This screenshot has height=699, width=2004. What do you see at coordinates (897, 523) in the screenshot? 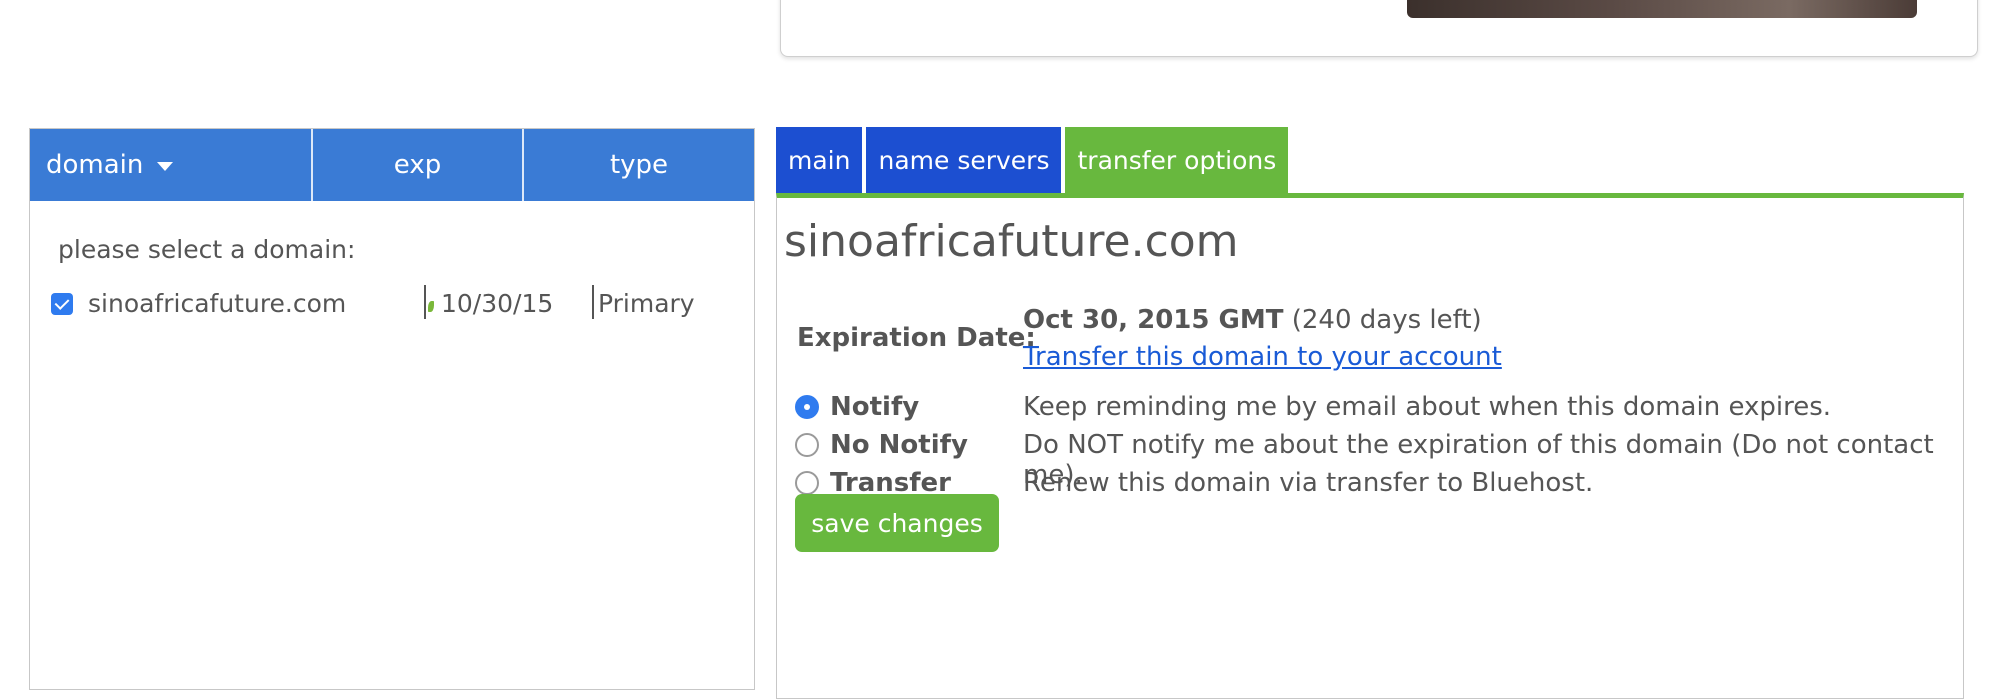
I see `save-changes-button: save changes` at bounding box center [897, 523].